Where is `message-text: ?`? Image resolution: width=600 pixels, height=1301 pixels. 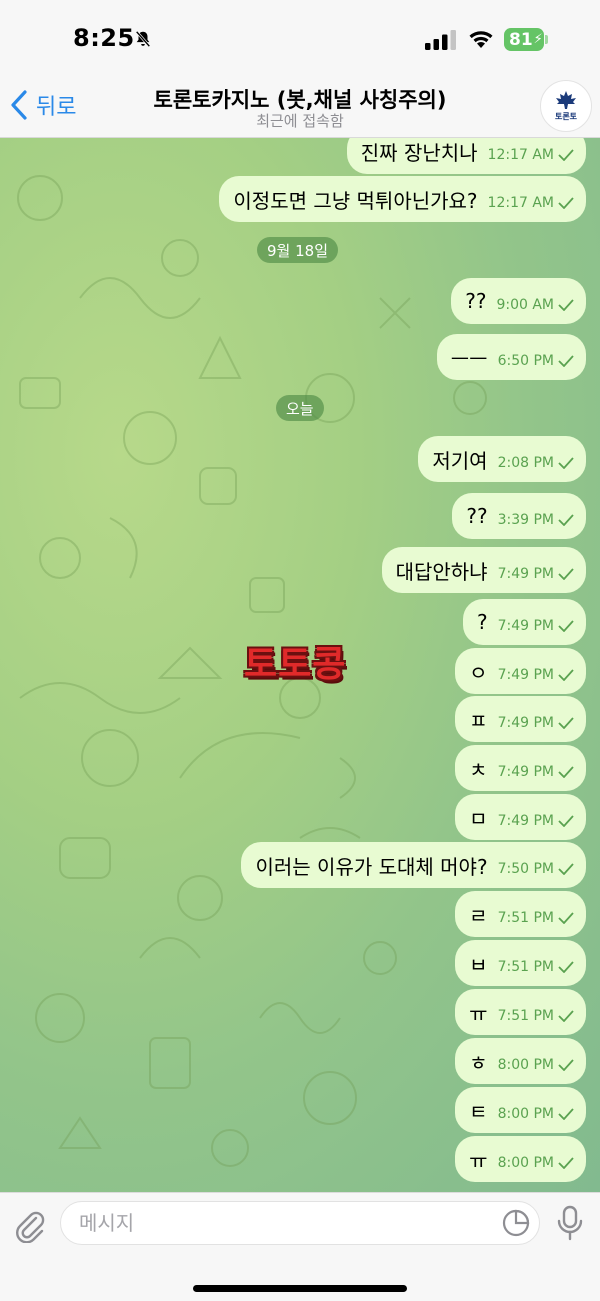 message-text: ? is located at coordinates (482, 622).